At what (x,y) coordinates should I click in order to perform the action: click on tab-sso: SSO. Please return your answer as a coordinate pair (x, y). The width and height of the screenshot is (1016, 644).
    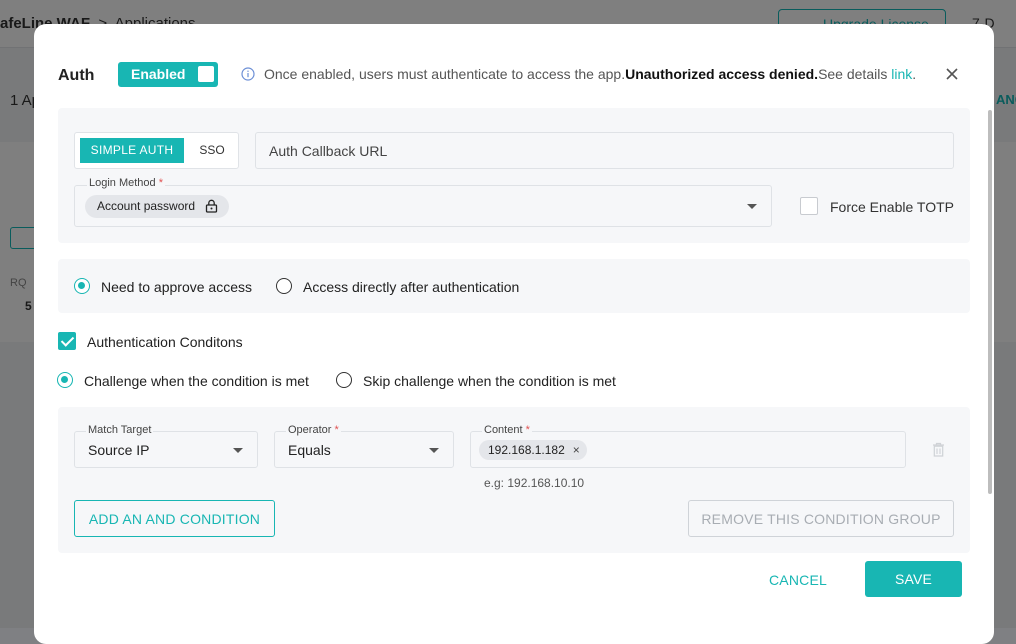
    Looking at the image, I should click on (212, 150).